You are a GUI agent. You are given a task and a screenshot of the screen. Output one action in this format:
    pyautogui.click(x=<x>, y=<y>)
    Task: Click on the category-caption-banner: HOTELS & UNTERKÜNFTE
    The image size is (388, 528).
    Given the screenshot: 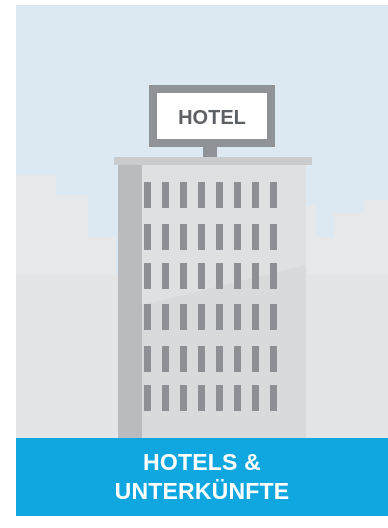 What is the action you would take?
    pyautogui.click(x=202, y=477)
    